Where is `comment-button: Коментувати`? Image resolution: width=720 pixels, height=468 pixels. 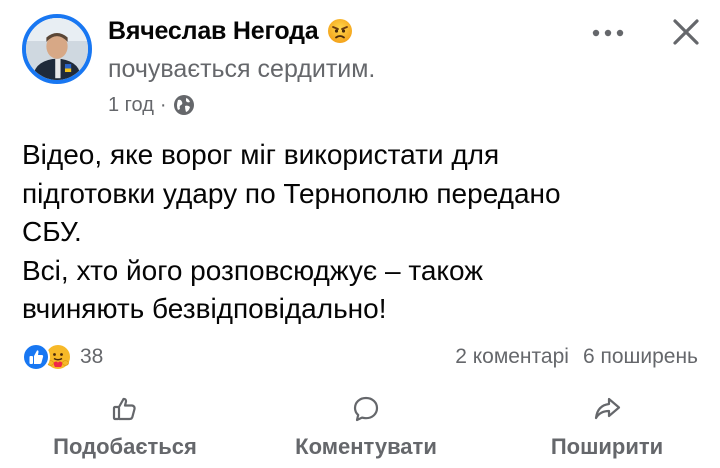
comment-button: Коментувати is located at coordinates (366, 426).